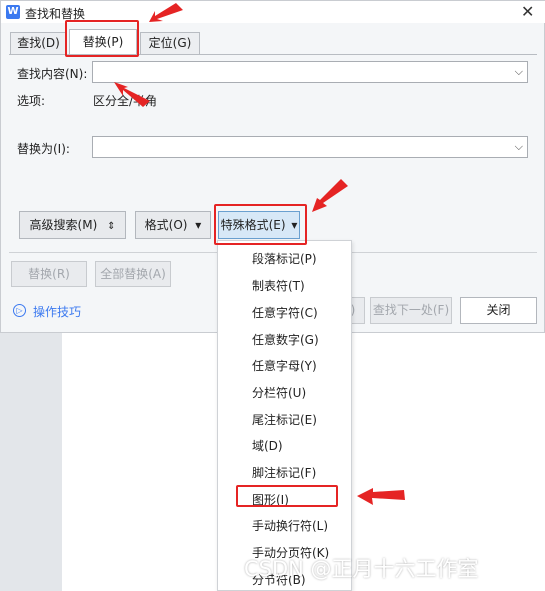  What do you see at coordinates (381, 496) in the screenshot?
I see `arrow-to-graphic-icon` at bounding box center [381, 496].